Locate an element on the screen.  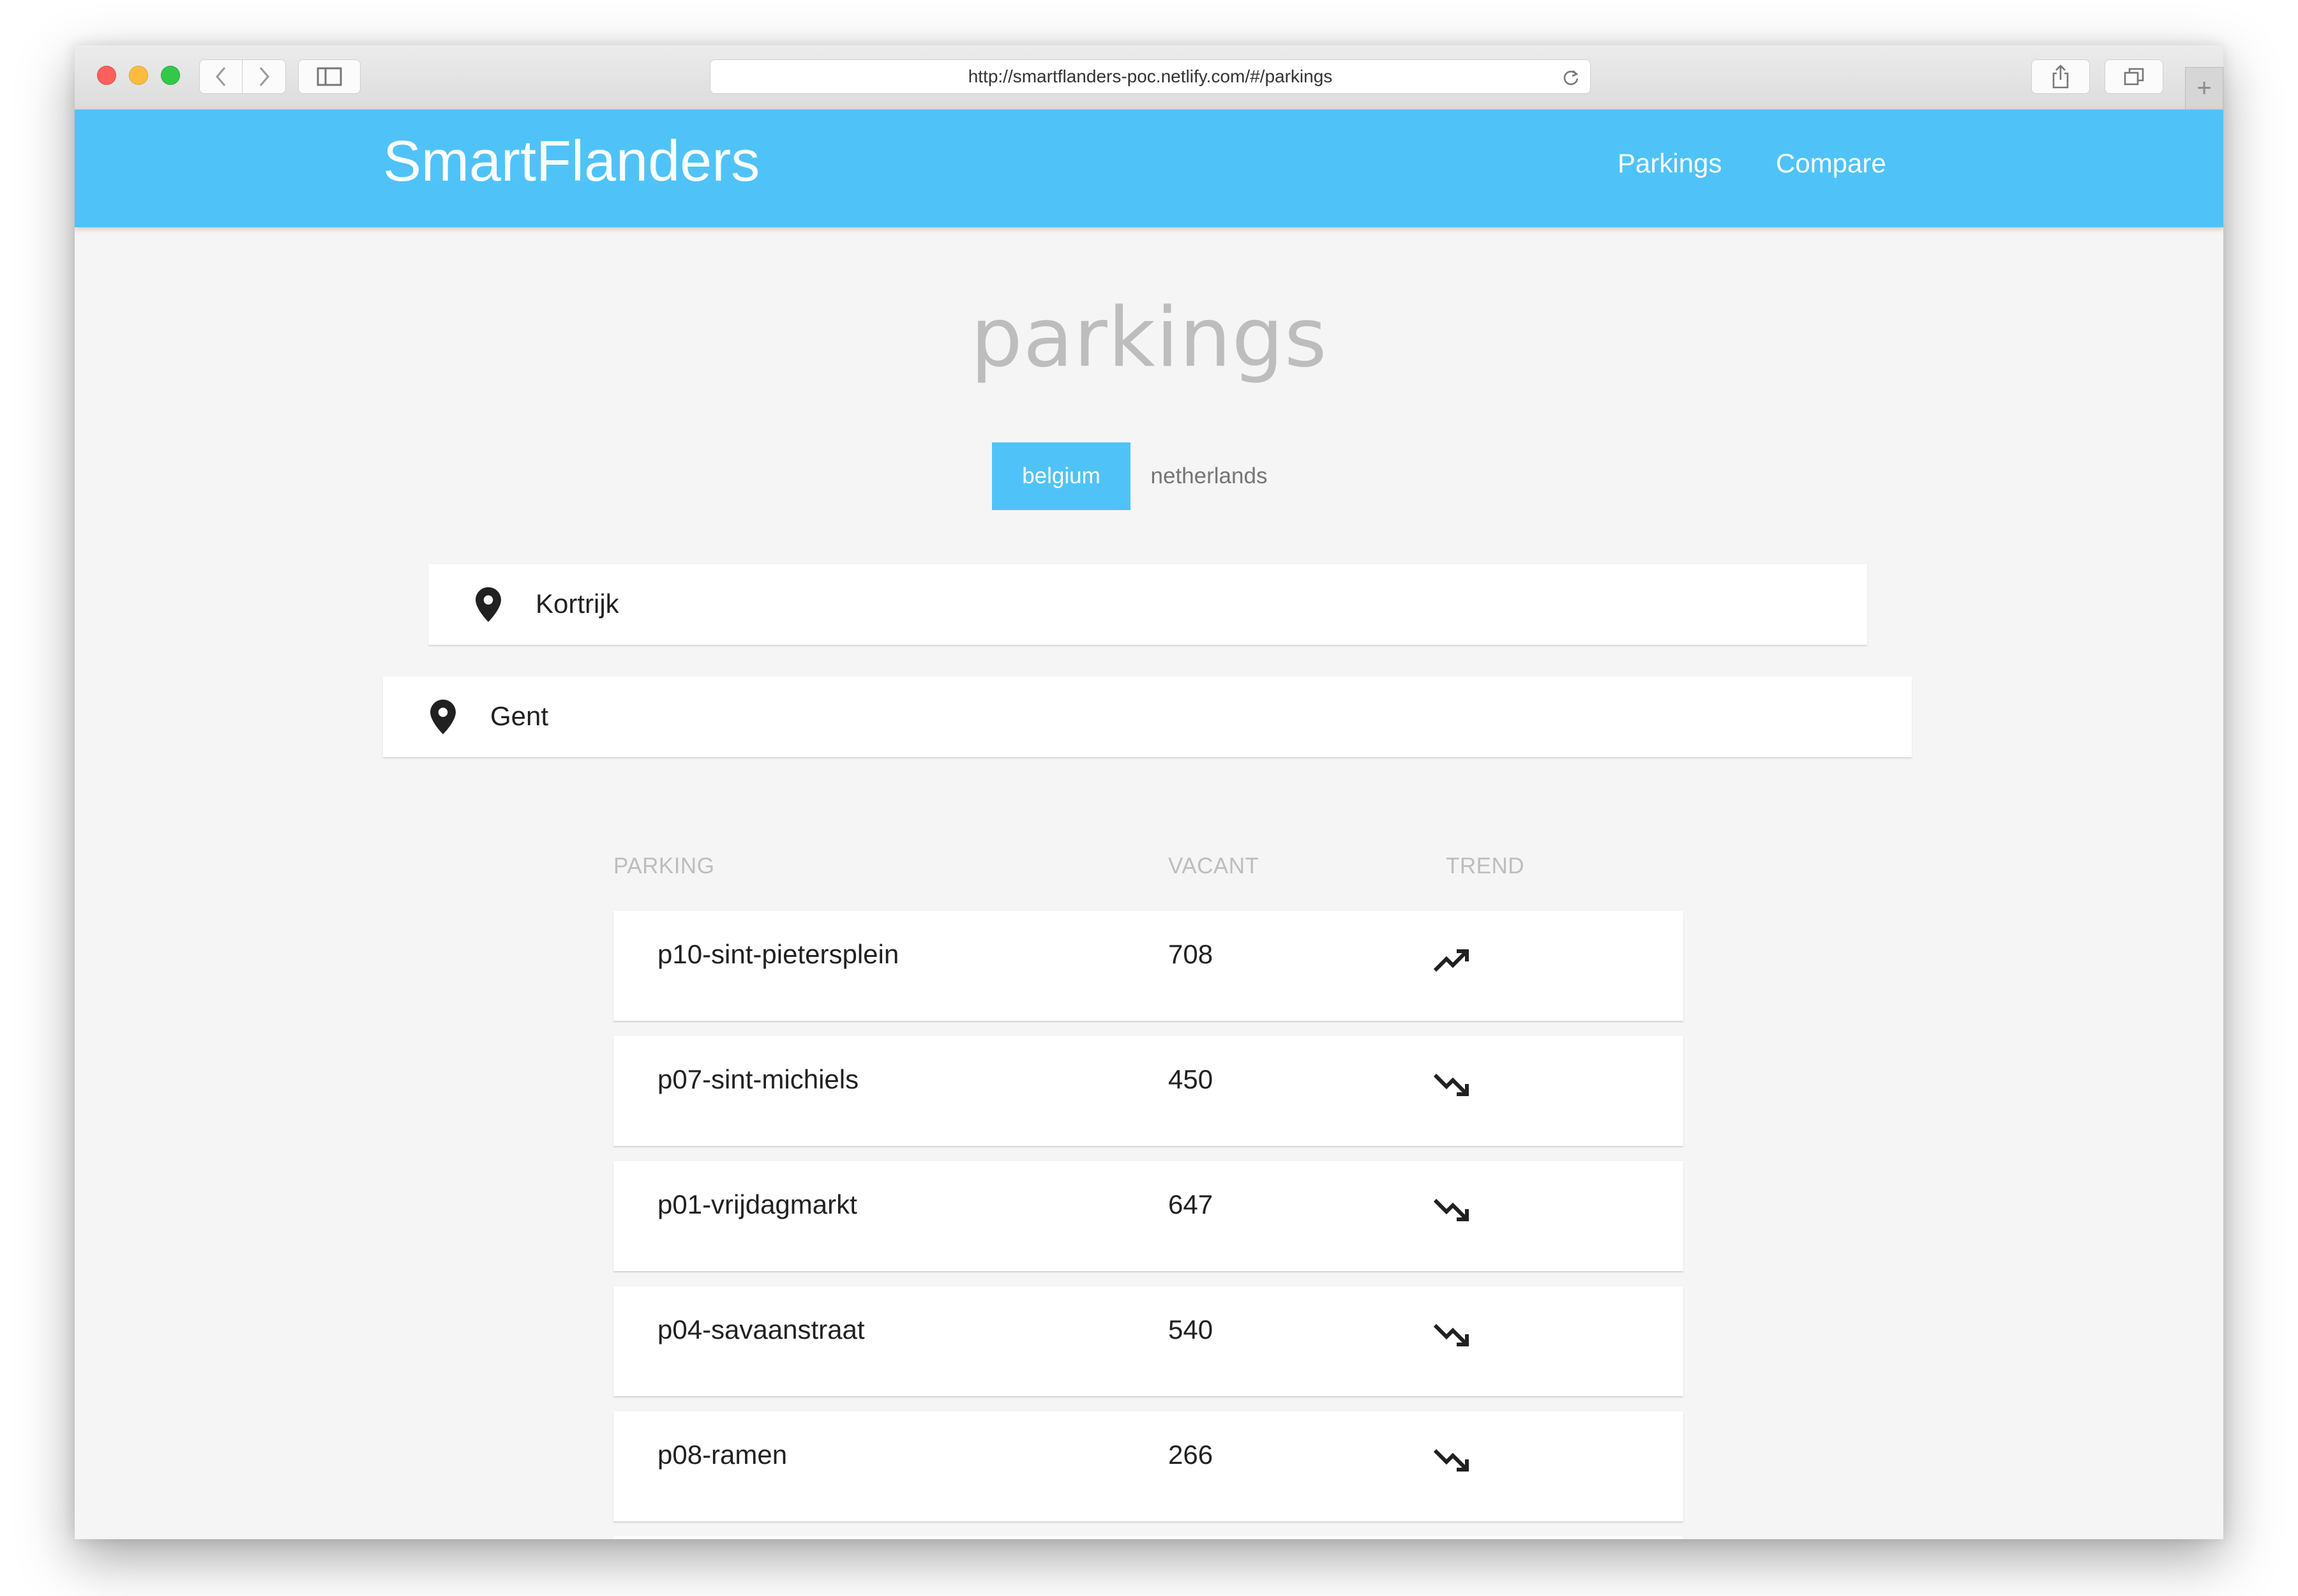
tab-belgium: belgium is located at coordinates (1061, 476).